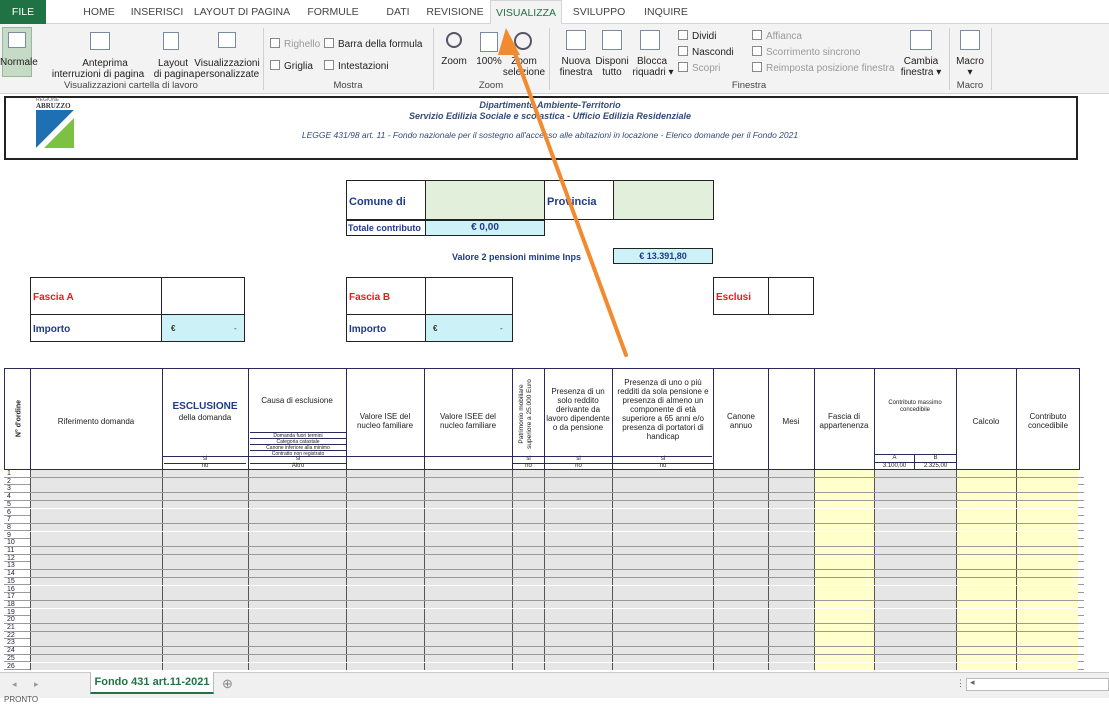 The height and width of the screenshot is (704, 1109). What do you see at coordinates (699, 68) in the screenshot?
I see `scopri-button: Scopri` at bounding box center [699, 68].